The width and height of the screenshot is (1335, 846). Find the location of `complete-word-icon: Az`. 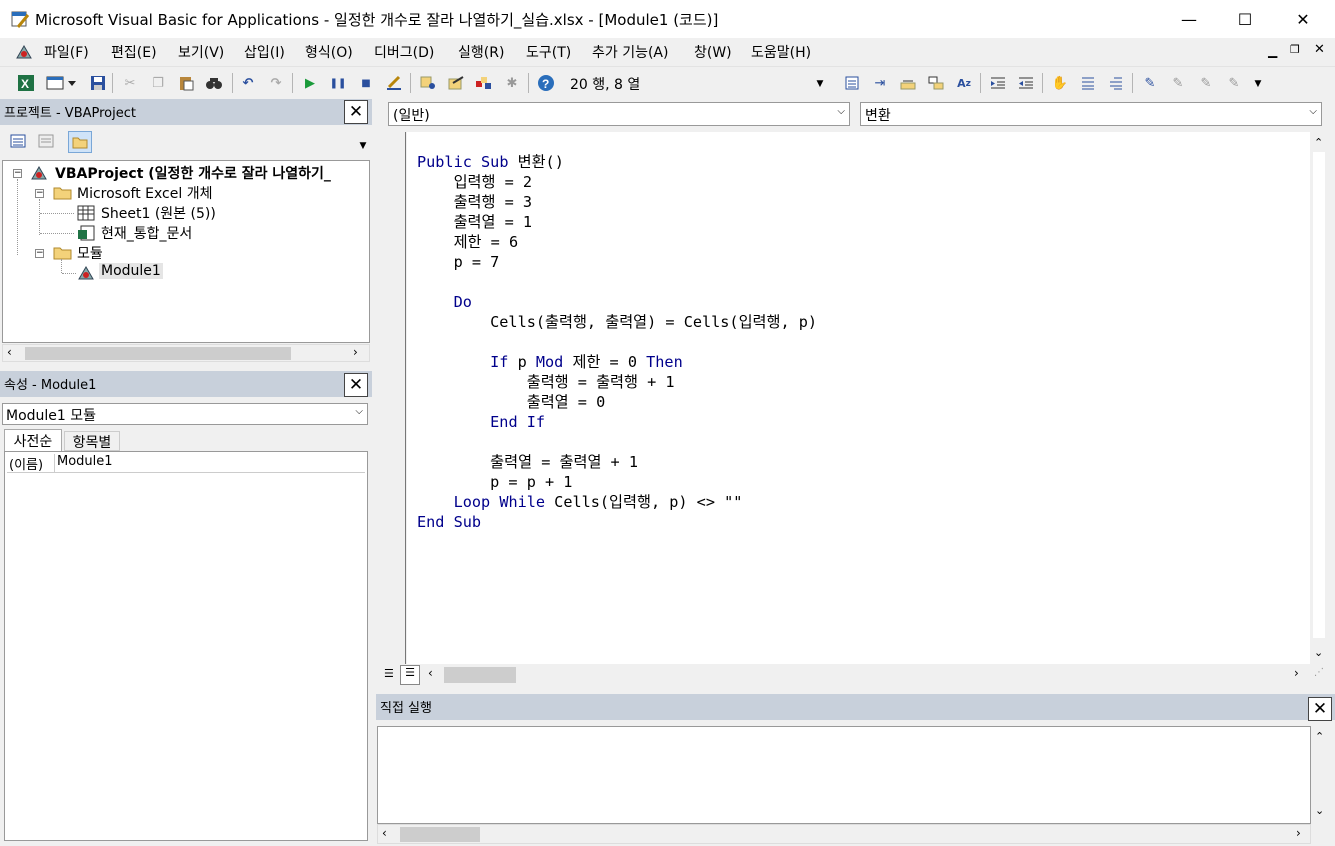

complete-word-icon: Az is located at coordinates (964, 83).